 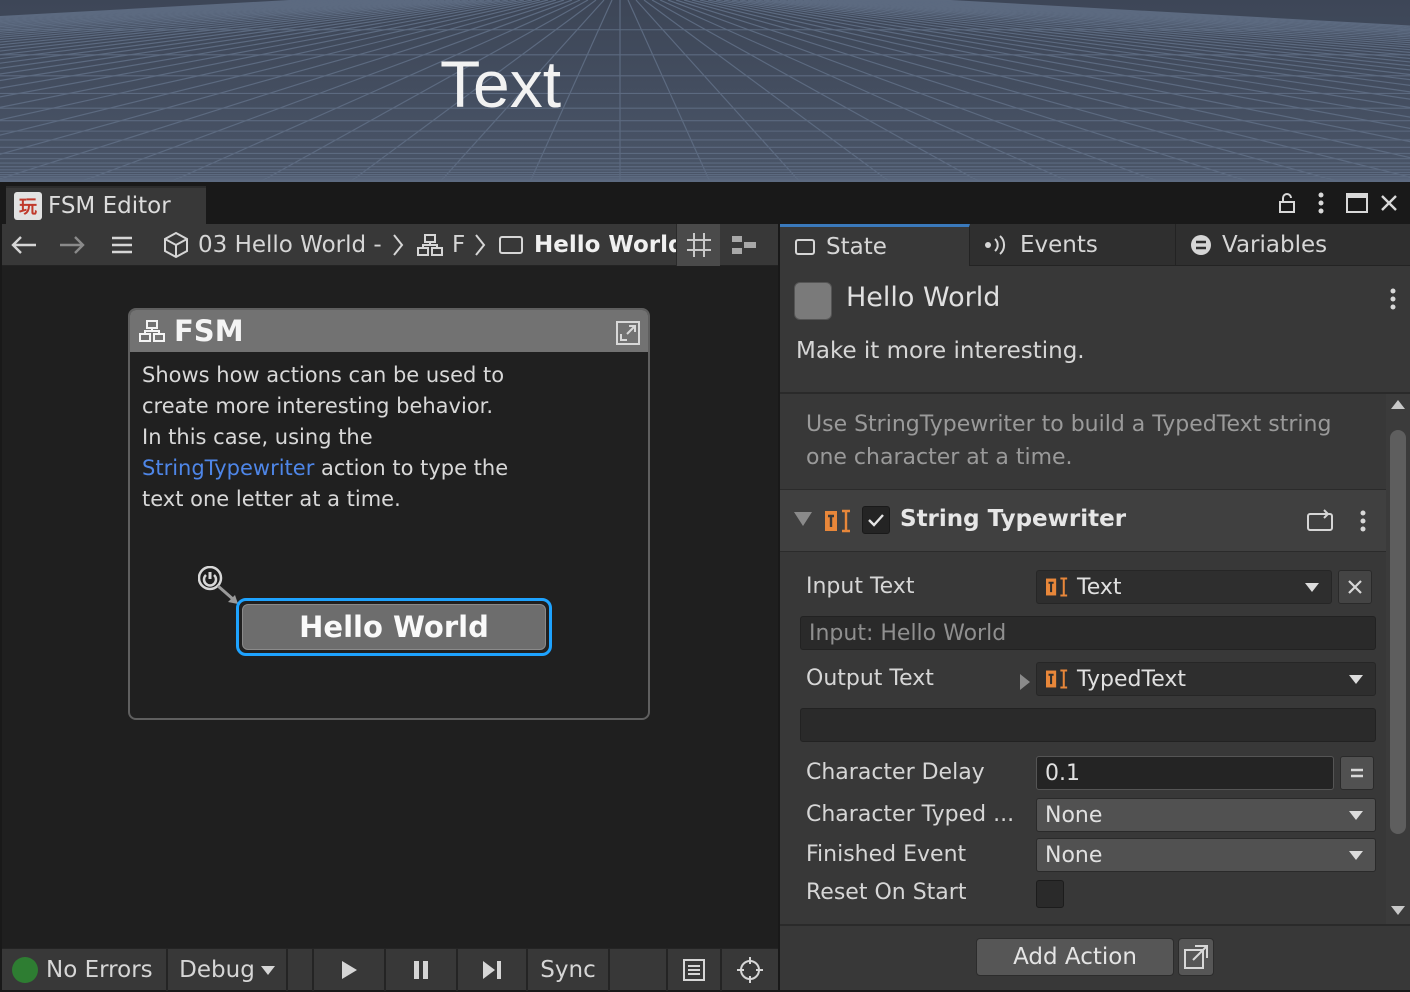 What do you see at coordinates (1398, 404) in the screenshot?
I see `scroll-up-icon` at bounding box center [1398, 404].